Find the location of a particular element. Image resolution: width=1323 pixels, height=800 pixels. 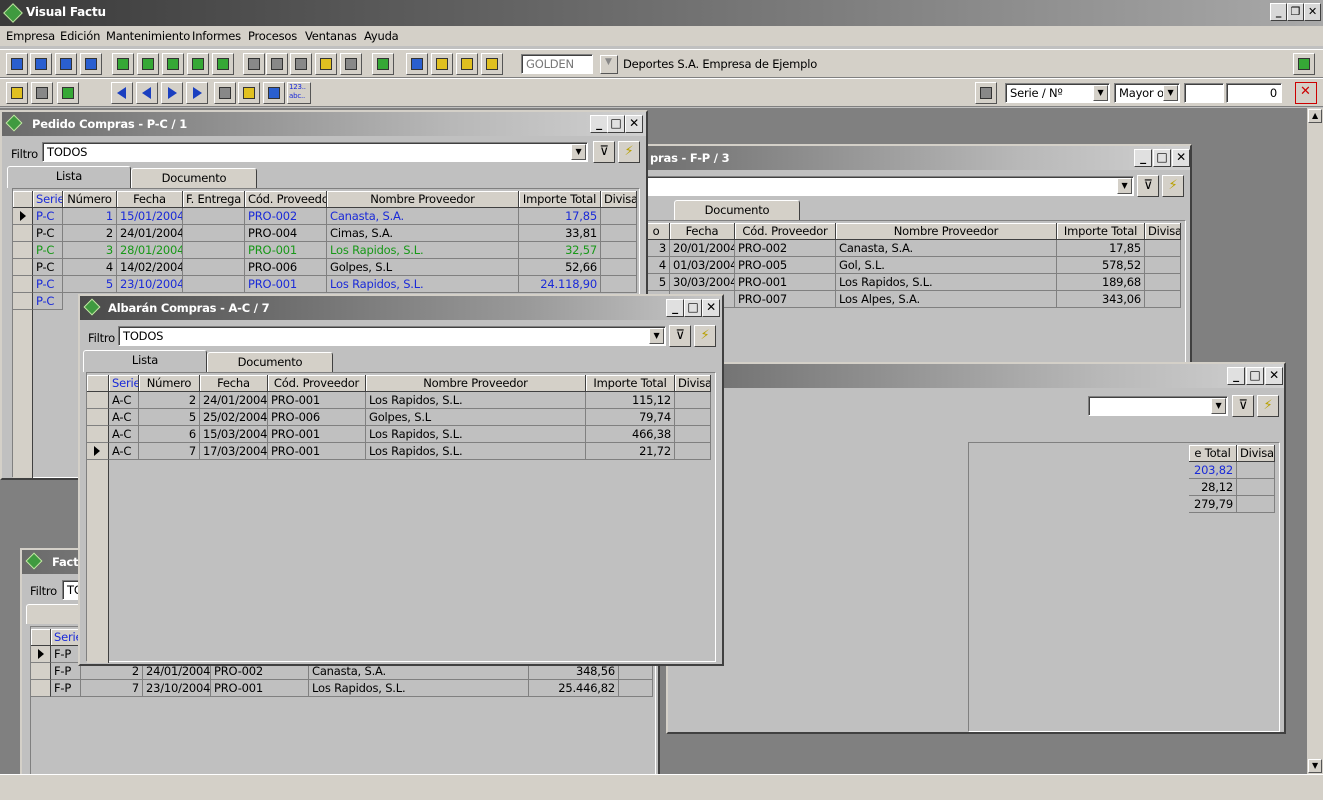

menu-ayuda: Ayuda is located at coordinates (381, 36).